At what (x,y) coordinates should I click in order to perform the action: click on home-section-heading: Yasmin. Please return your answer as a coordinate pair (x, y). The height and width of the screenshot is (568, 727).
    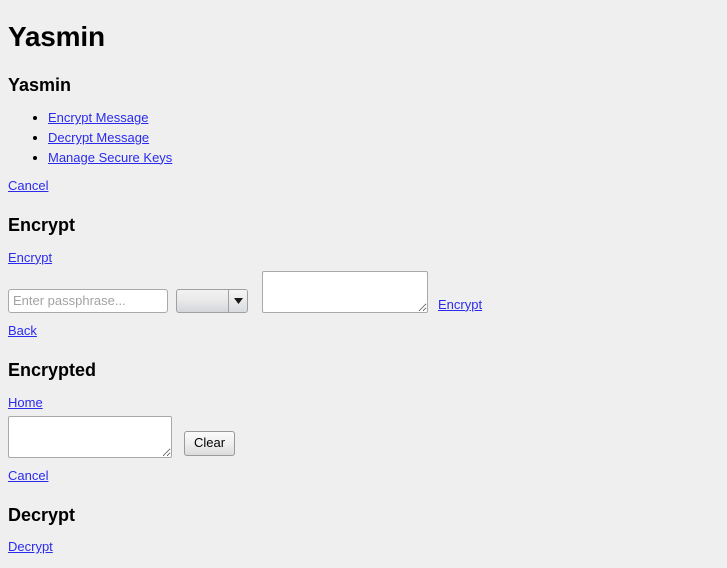
    Looking at the image, I should click on (40, 84).